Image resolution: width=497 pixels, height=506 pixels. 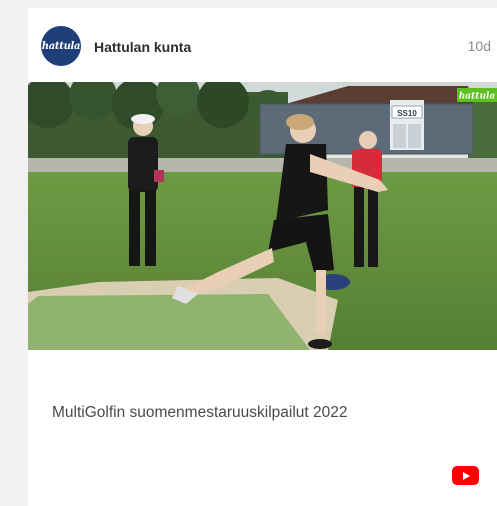 What do you see at coordinates (477, 97) in the screenshot?
I see `video-watermark-text: hattula` at bounding box center [477, 97].